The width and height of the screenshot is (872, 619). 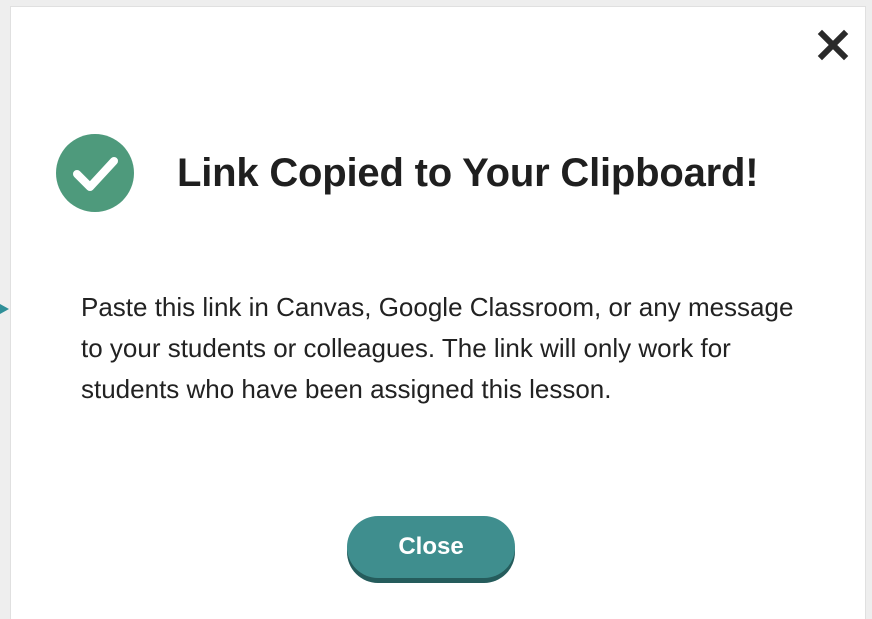 I want to click on check-circle-icon, so click(x=95, y=173).